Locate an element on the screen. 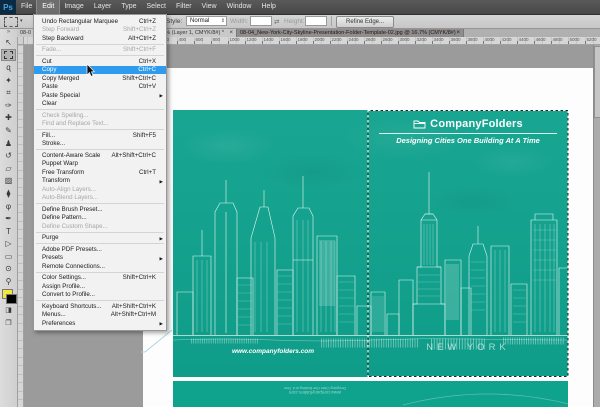  menubar-item-view: View is located at coordinates (209, 7).